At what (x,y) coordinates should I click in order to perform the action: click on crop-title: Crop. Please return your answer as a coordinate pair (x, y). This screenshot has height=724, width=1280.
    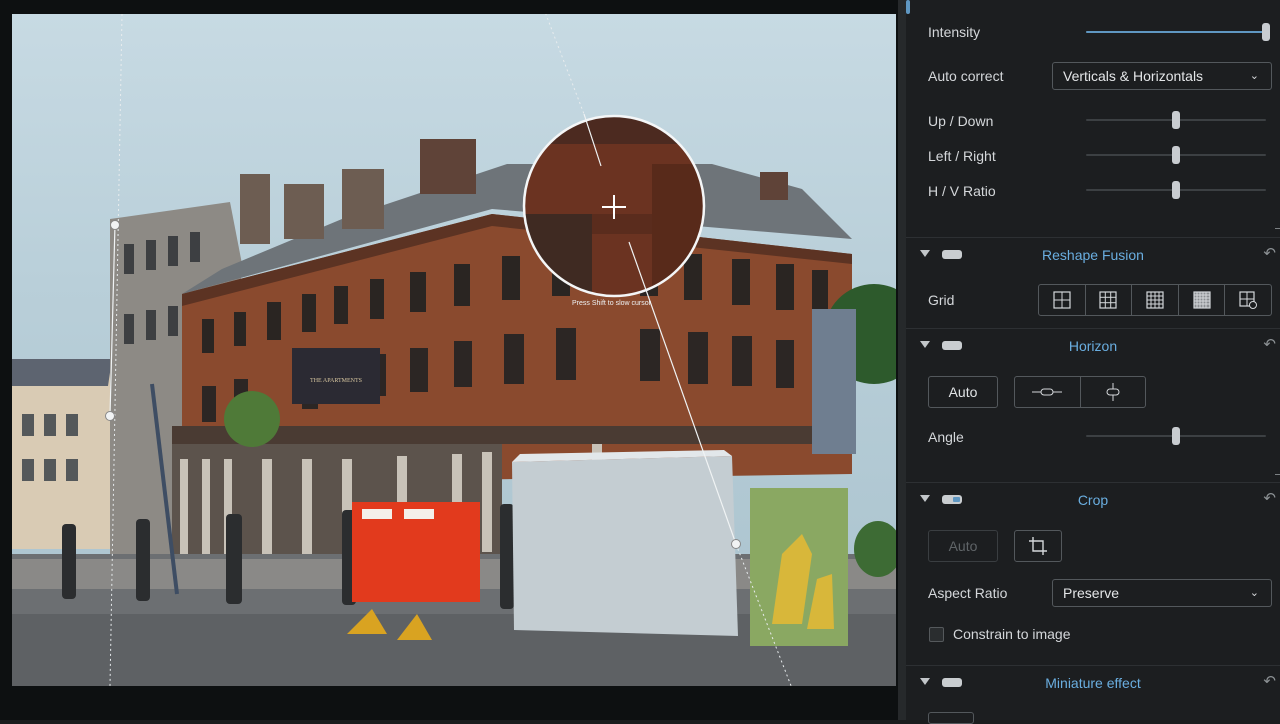
    Looking at the image, I should click on (1093, 500).